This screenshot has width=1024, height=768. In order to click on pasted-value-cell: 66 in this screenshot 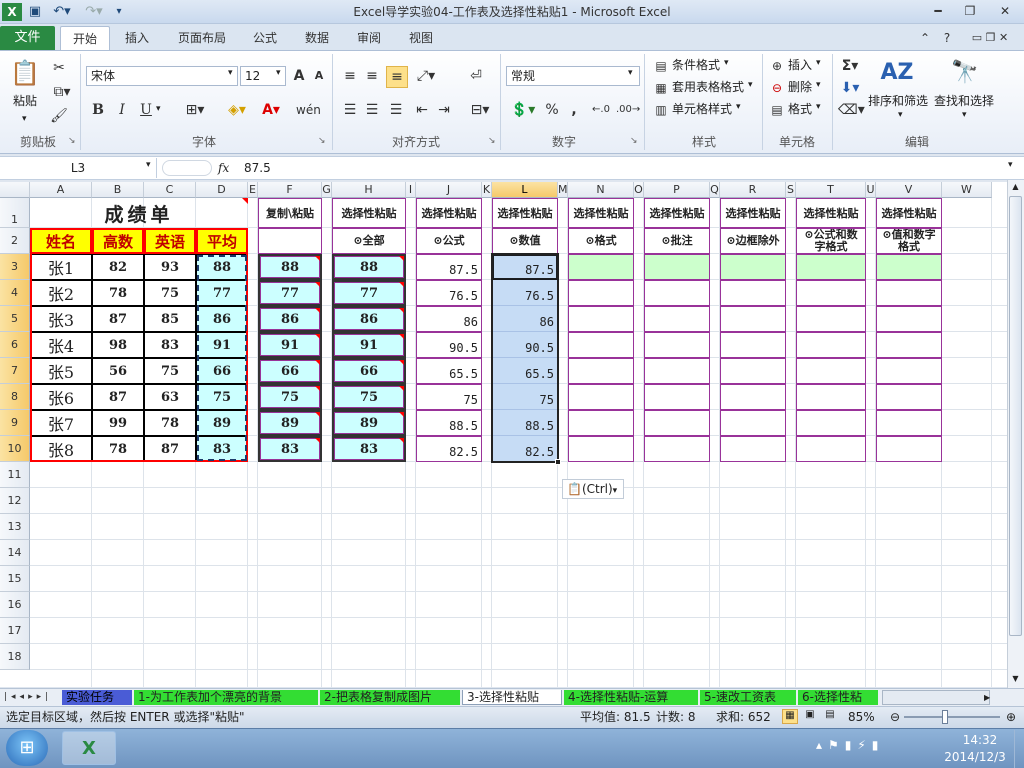, I will do `click(369, 371)`.